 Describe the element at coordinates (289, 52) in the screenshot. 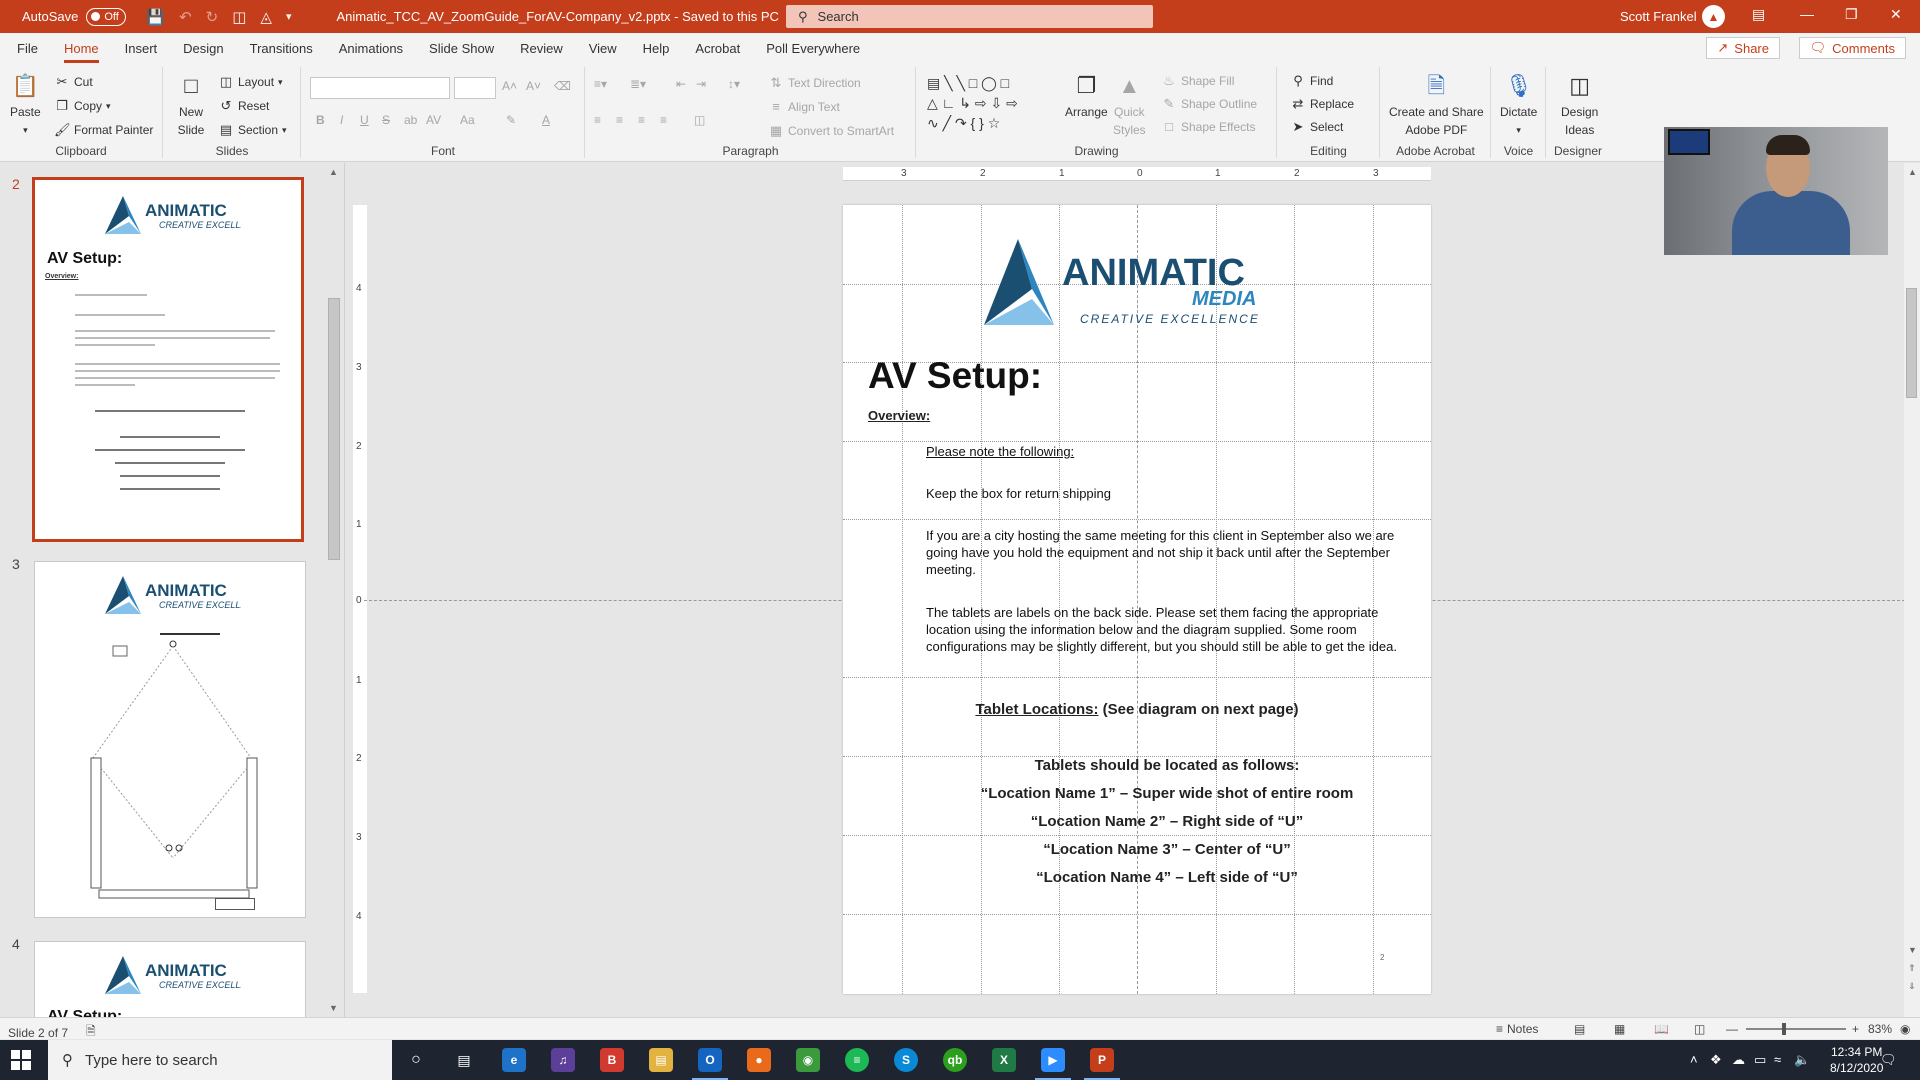

I see `tab-transitions: Transitions` at that location.